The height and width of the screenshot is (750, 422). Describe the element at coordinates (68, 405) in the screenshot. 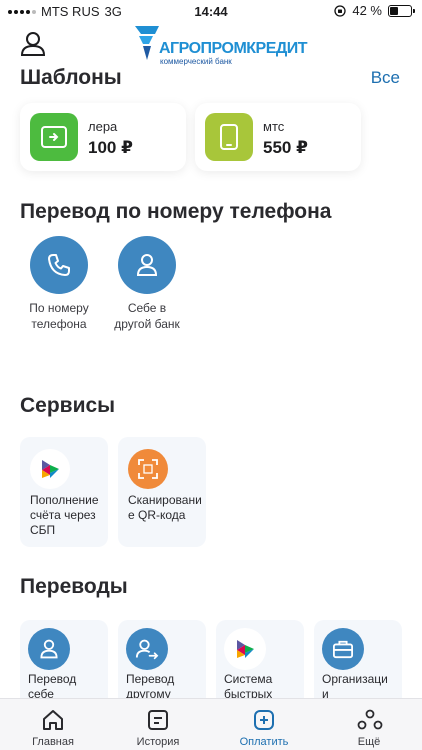

I see `services-title: Сервисы` at that location.